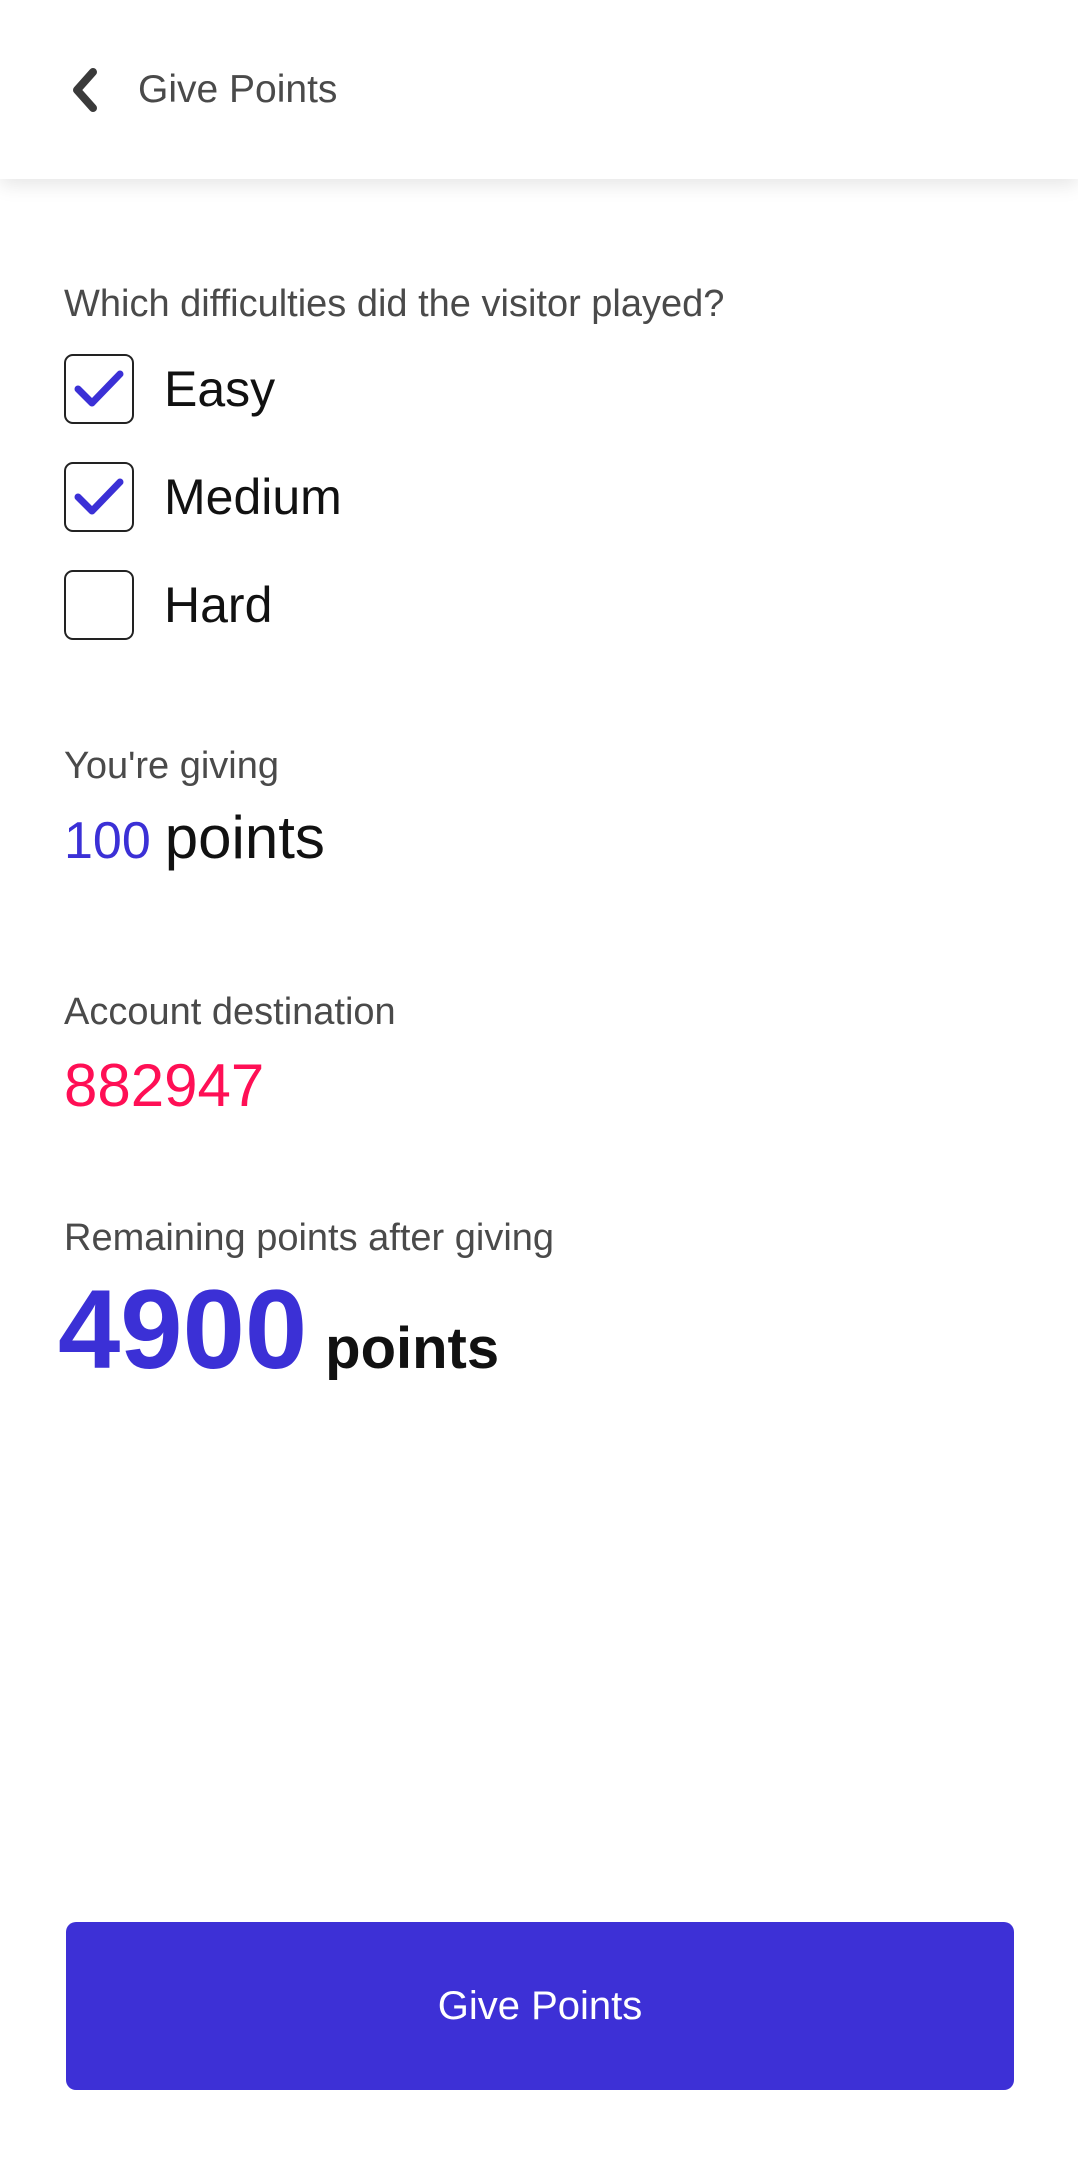 The image size is (1078, 2158). I want to click on checkbox-hard, so click(99, 605).